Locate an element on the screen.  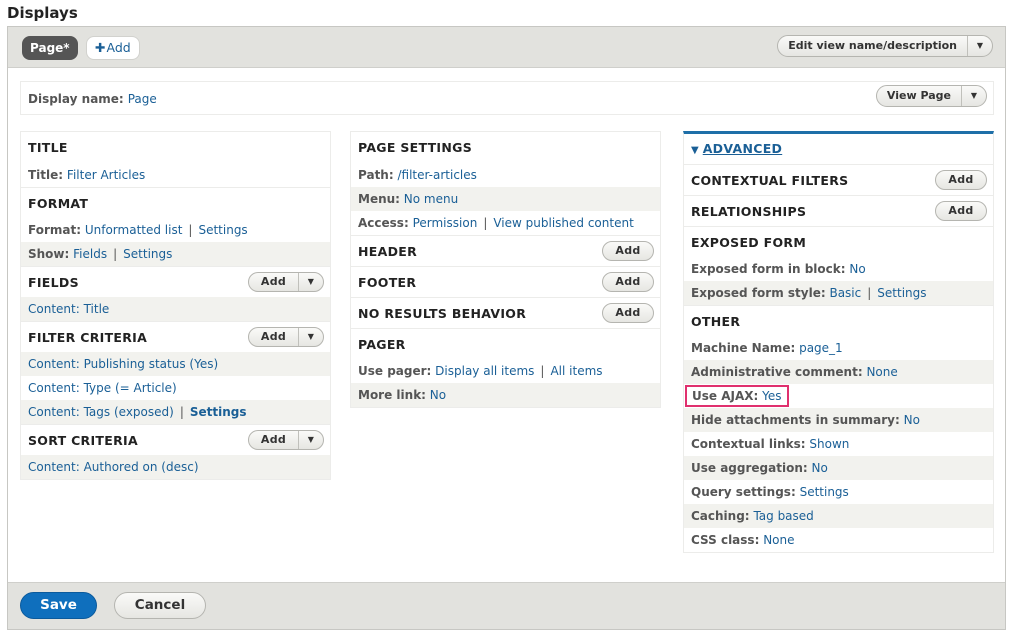
more-link-row: More link: No is located at coordinates (505, 395).